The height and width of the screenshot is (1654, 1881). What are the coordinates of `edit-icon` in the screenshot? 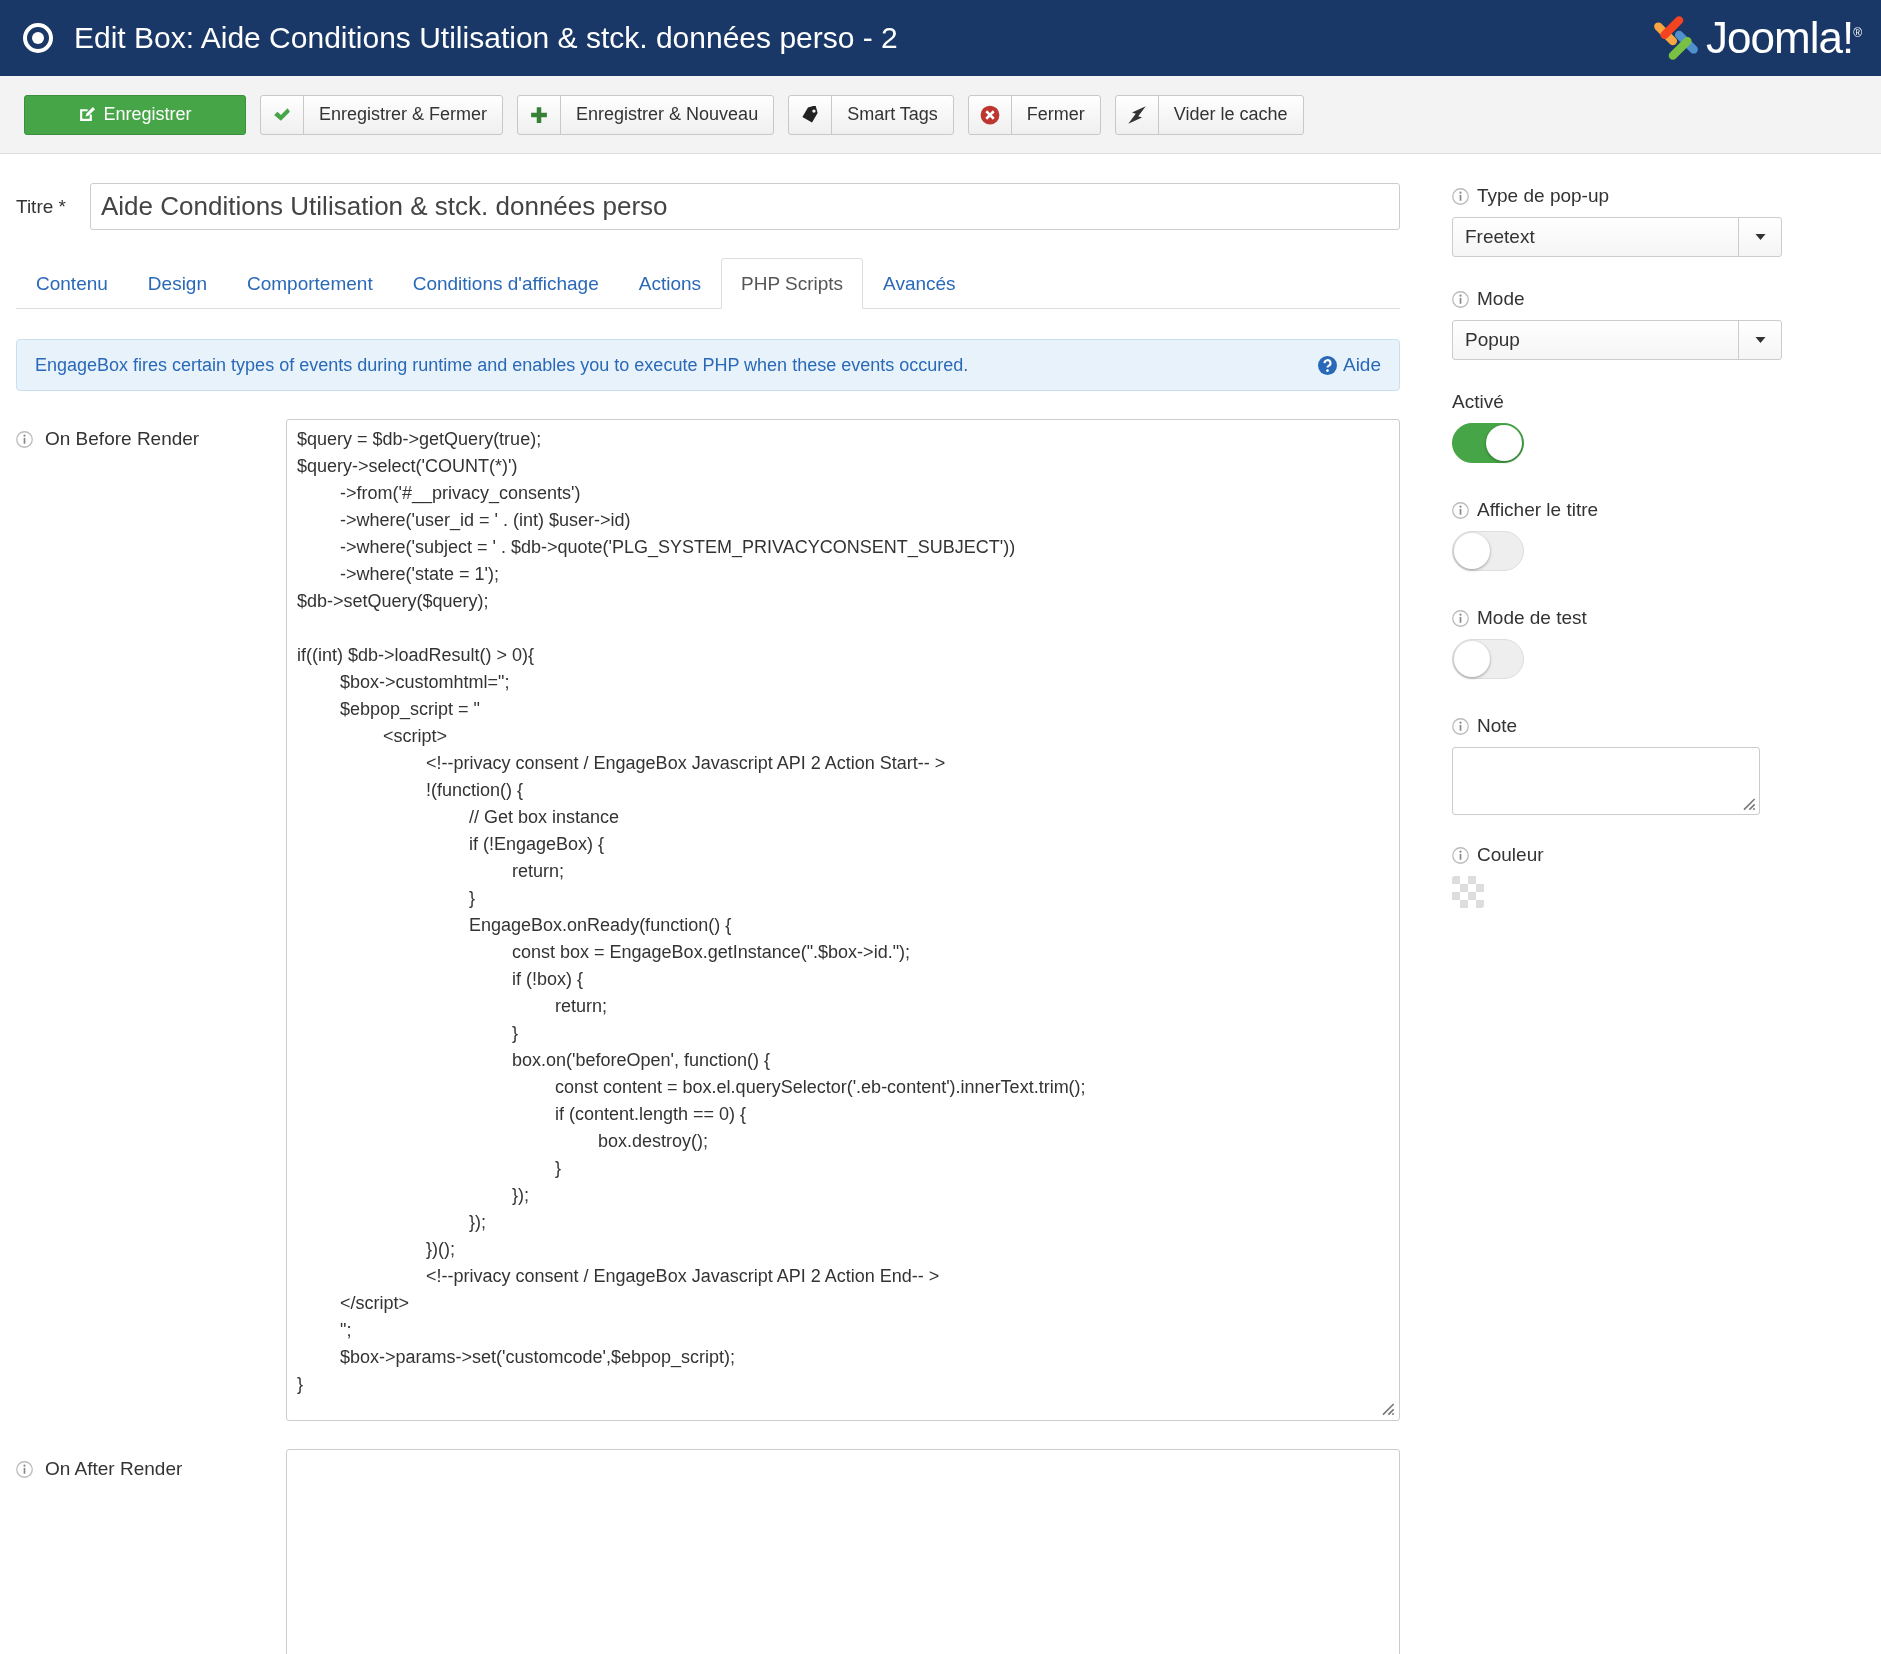 It's located at (87, 114).